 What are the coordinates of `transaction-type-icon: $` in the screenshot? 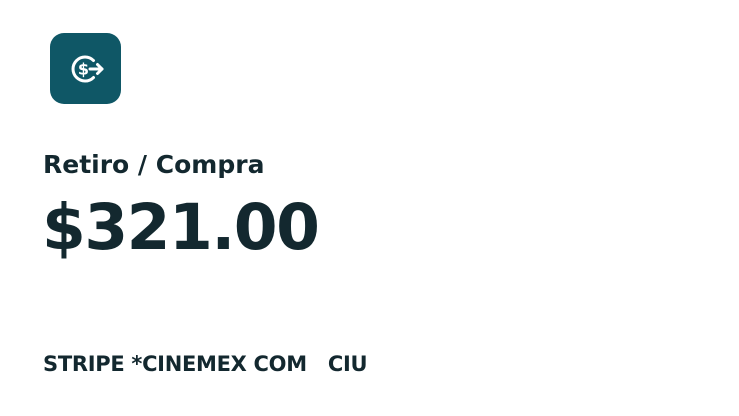 It's located at (85, 68).